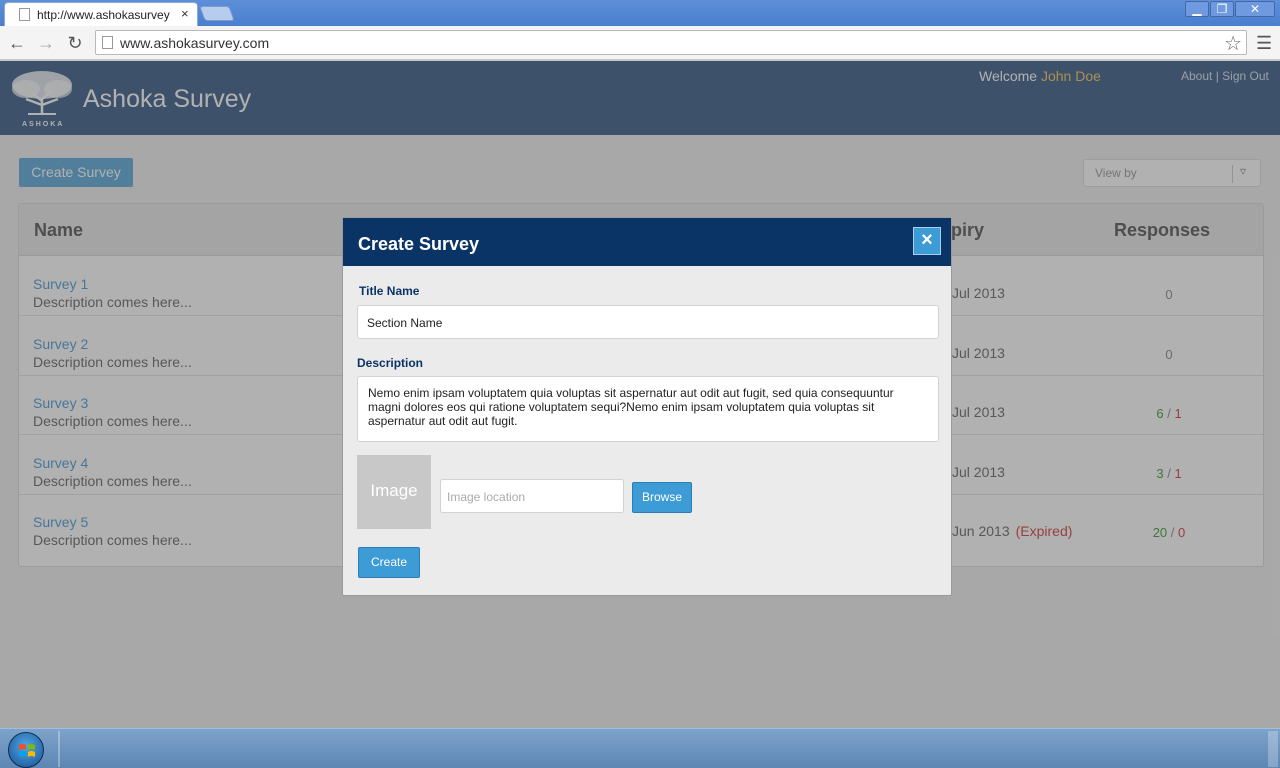 The image size is (1280, 768). What do you see at coordinates (486, 497) in the screenshot?
I see `image-location-placeholder: Image location` at bounding box center [486, 497].